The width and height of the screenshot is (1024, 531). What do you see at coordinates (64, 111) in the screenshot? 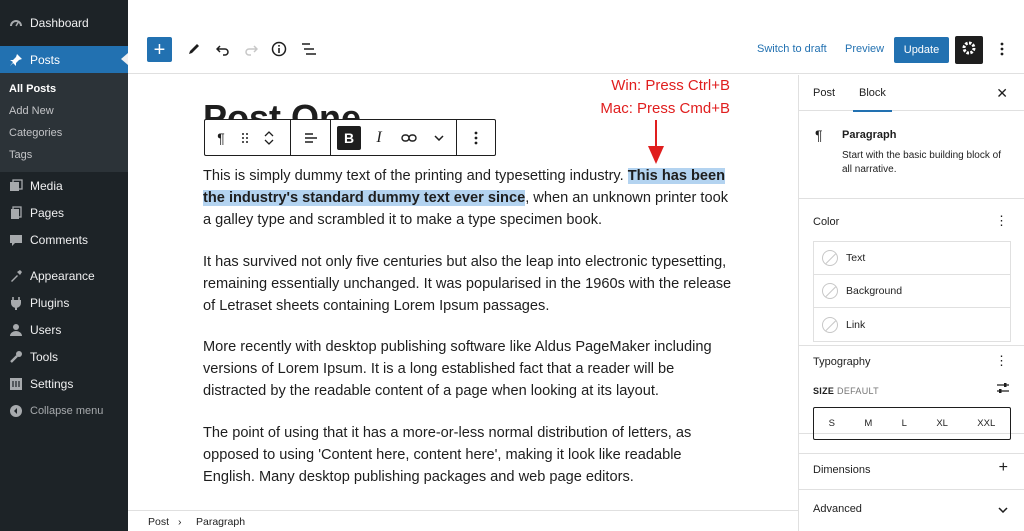
I see `submenu-add-new: Add New` at bounding box center [64, 111].